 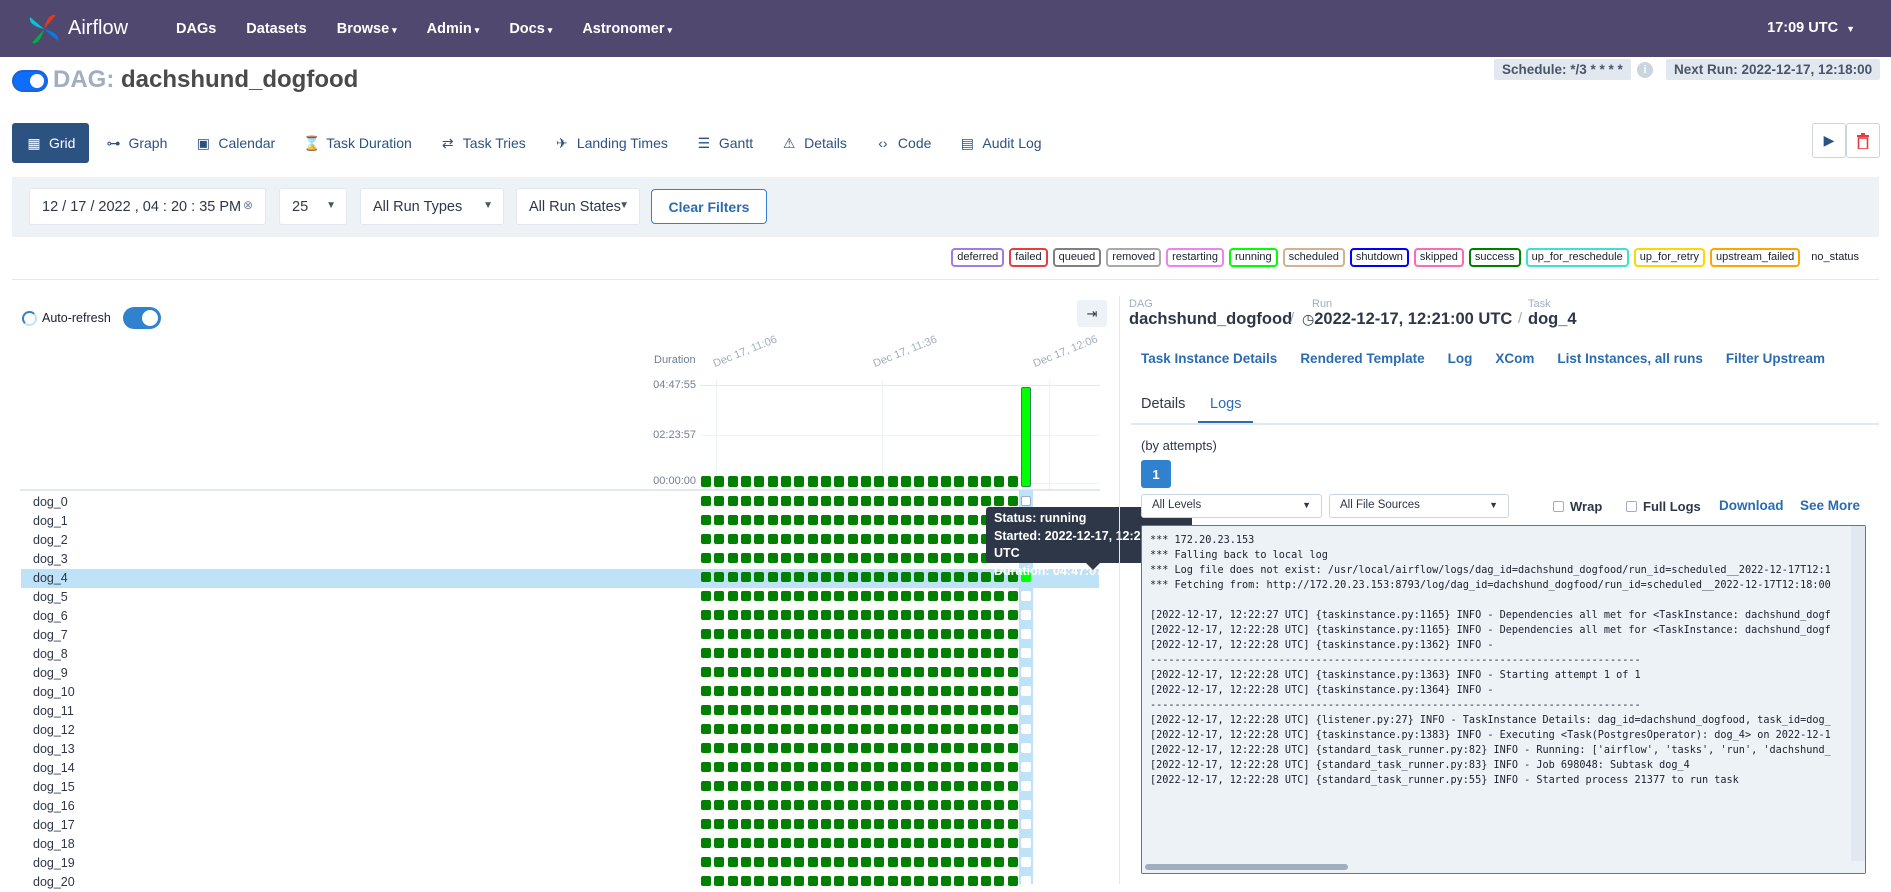 What do you see at coordinates (1645, 70) in the screenshot?
I see `info-icon: i` at bounding box center [1645, 70].